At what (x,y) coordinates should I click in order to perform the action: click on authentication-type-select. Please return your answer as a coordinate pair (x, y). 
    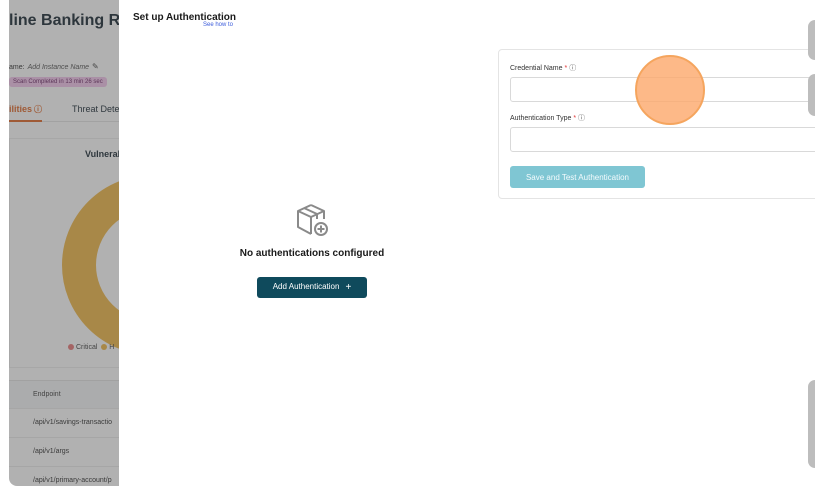
    Looking at the image, I should click on (662, 139).